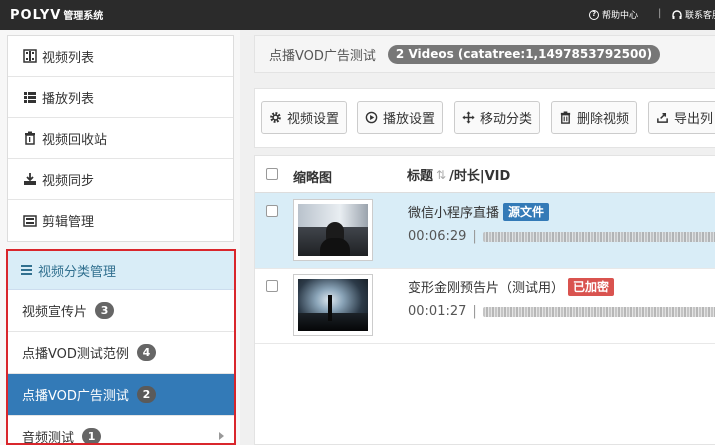 This screenshot has height=445, width=715. Describe the element at coordinates (120, 97) in the screenshot. I see `sidebar-item-playlist: 播放列表` at that location.